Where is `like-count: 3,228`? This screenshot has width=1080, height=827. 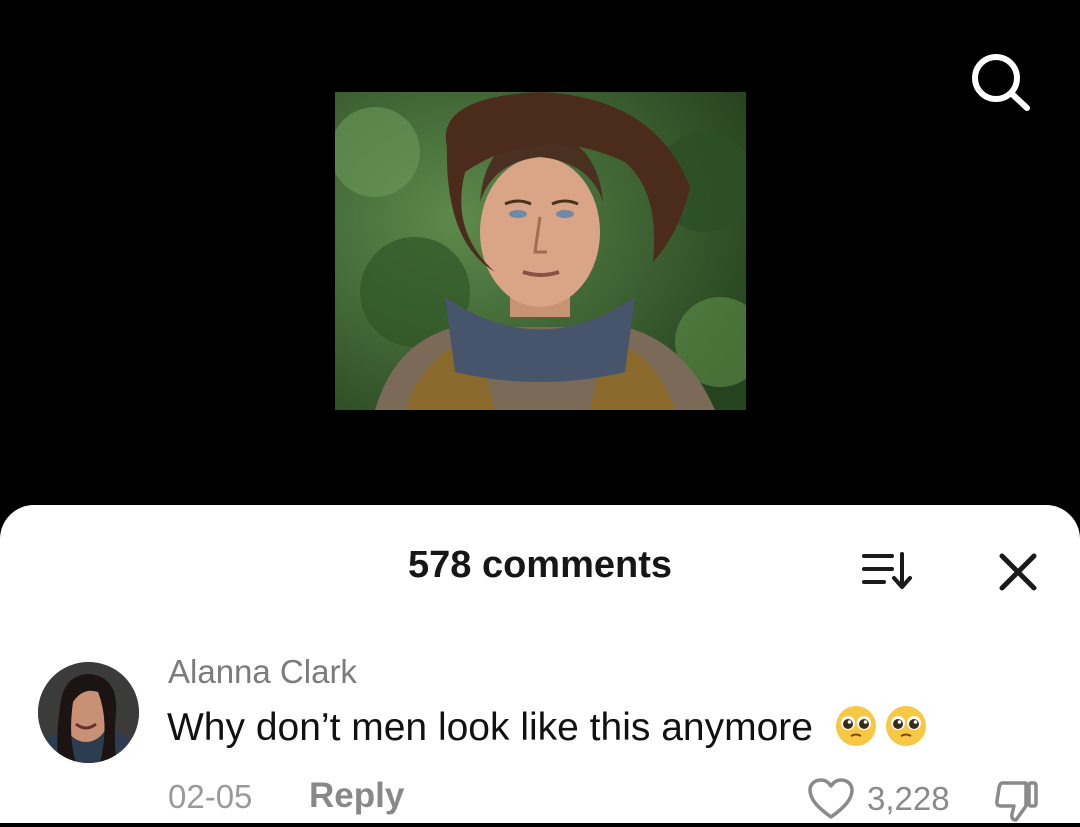
like-count: 3,228 is located at coordinates (908, 798).